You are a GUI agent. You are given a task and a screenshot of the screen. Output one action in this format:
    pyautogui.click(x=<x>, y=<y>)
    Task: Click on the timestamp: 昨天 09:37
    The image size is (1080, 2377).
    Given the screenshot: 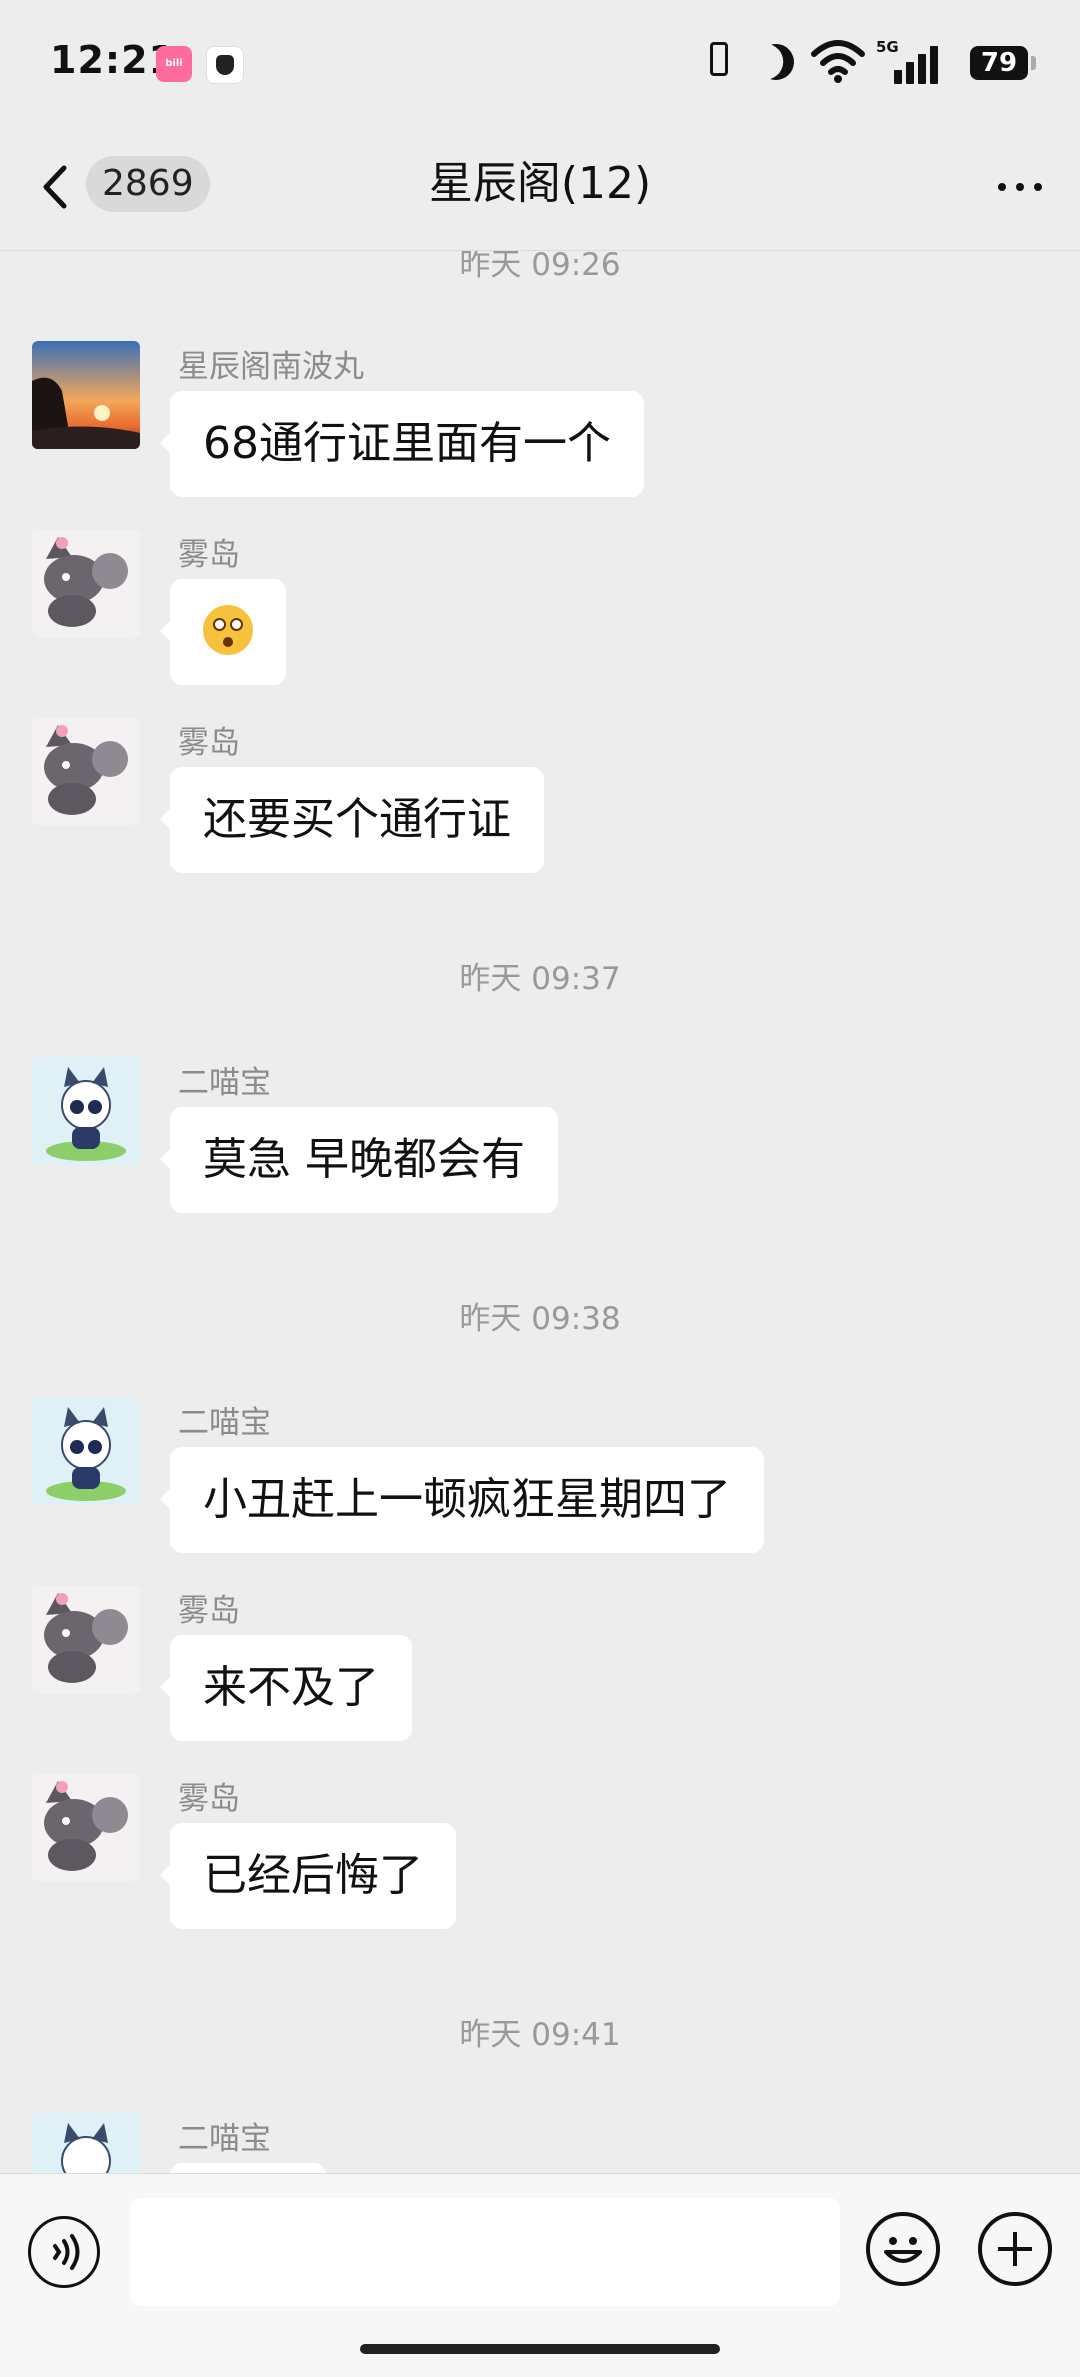 What is the action you would take?
    pyautogui.click(x=540, y=979)
    